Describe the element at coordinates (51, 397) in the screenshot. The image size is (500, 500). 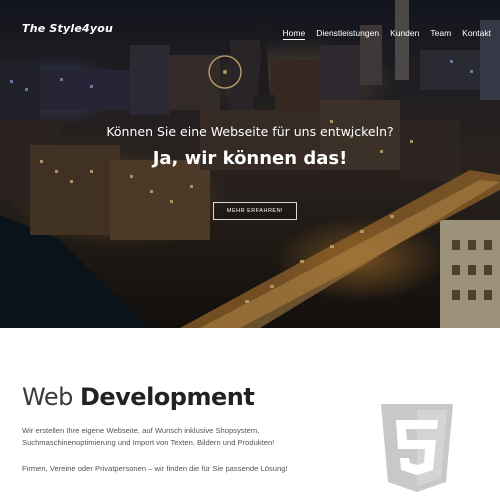
I see `section-title-light: Web` at that location.